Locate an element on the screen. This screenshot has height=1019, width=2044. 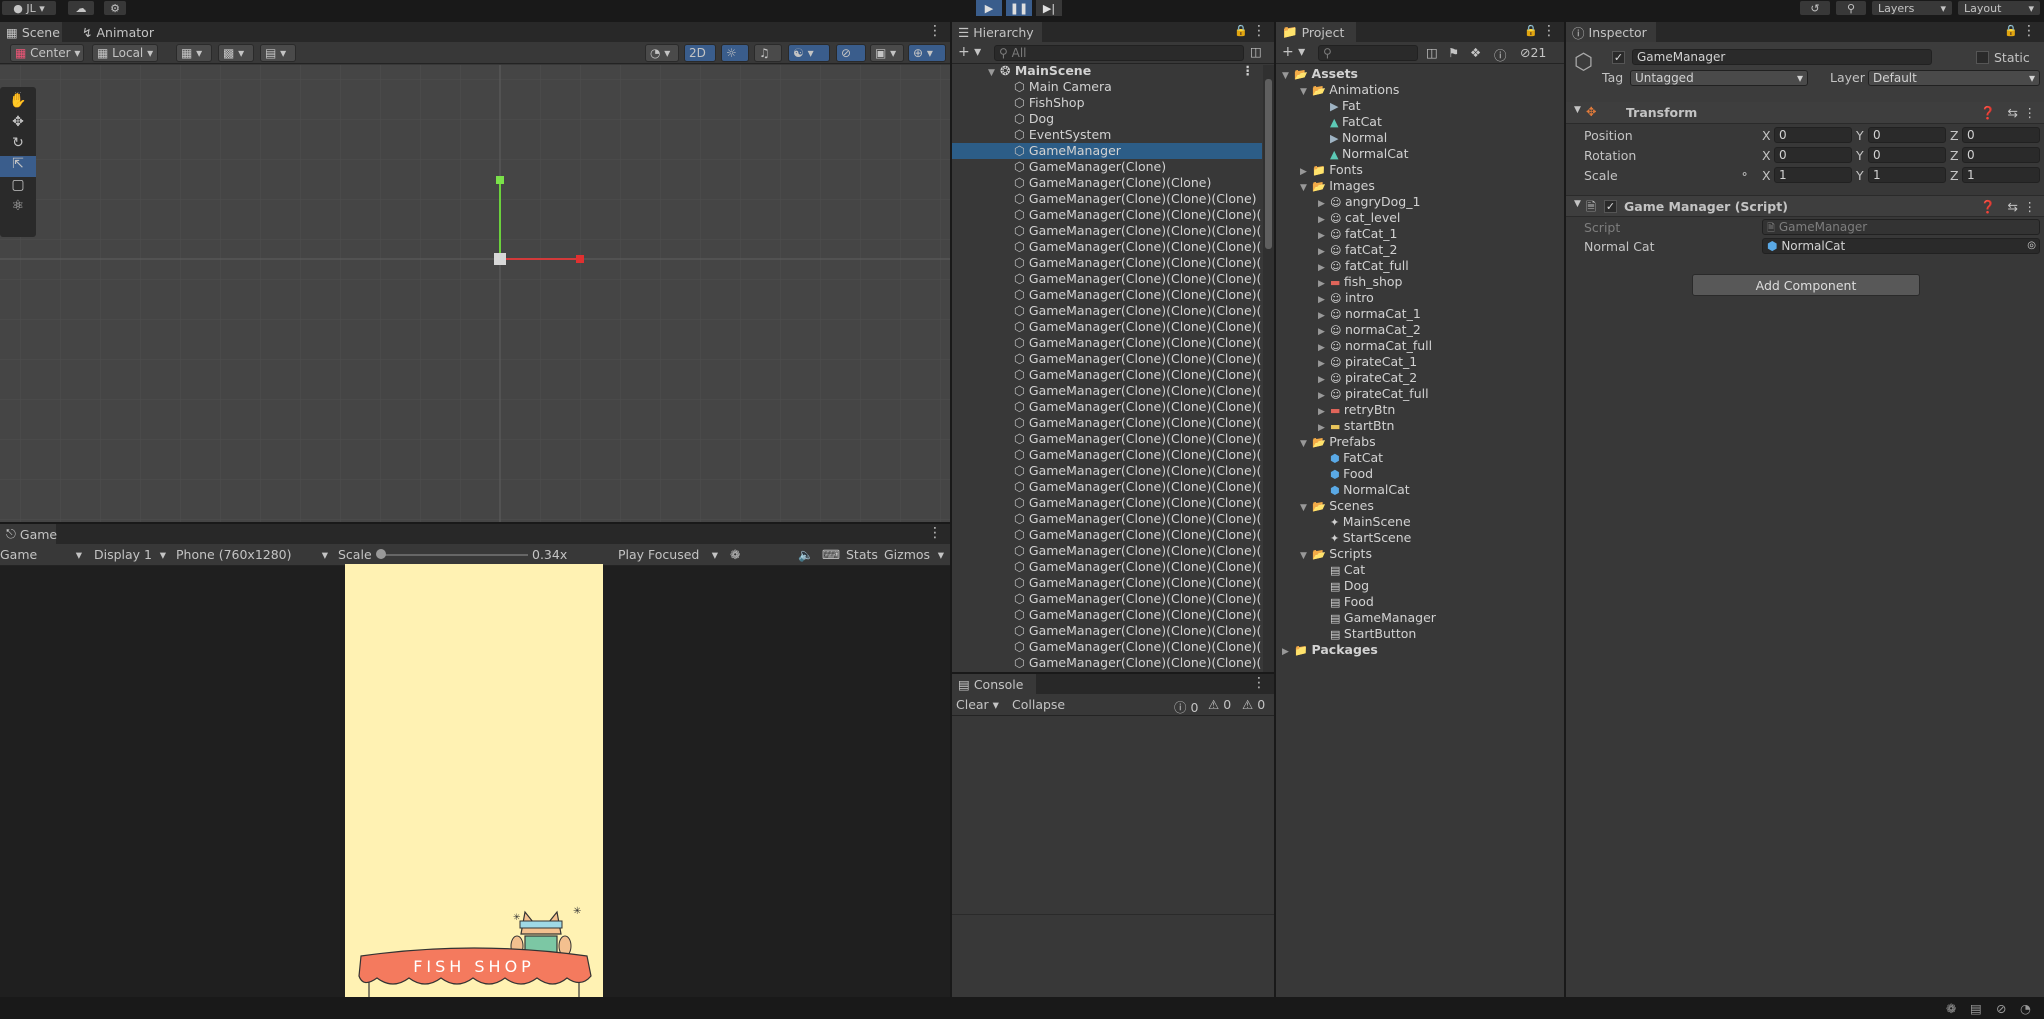
project-item: ▶ ☺ angryDog_1 is located at coordinates (1420, 202).